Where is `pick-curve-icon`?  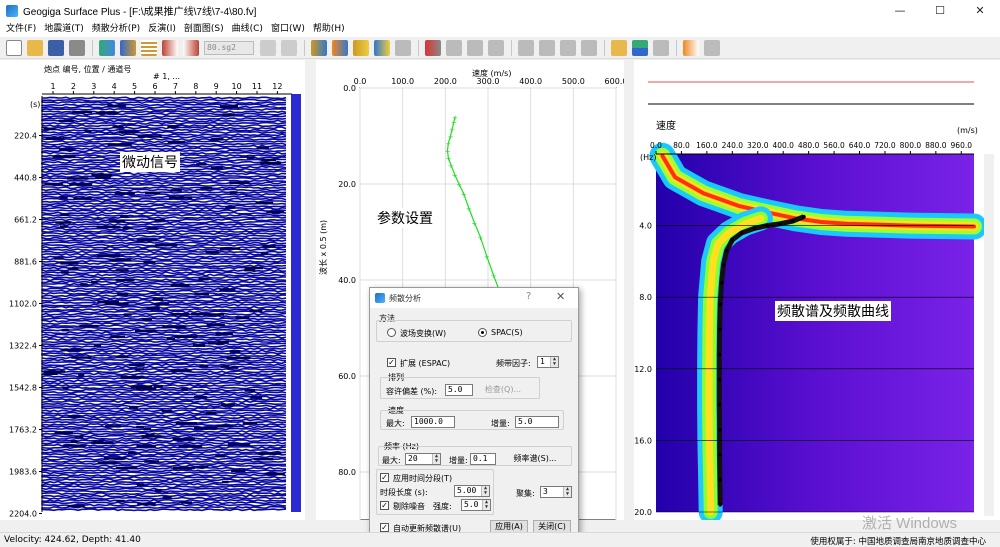 pick-curve-icon is located at coordinates (340, 47).